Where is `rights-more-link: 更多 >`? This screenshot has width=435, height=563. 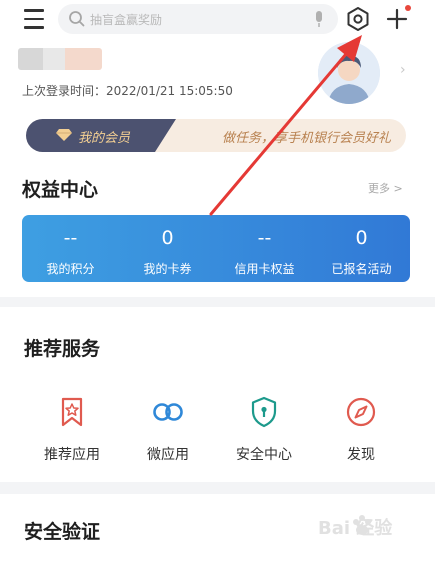 rights-more-link: 更多 > is located at coordinates (385, 188).